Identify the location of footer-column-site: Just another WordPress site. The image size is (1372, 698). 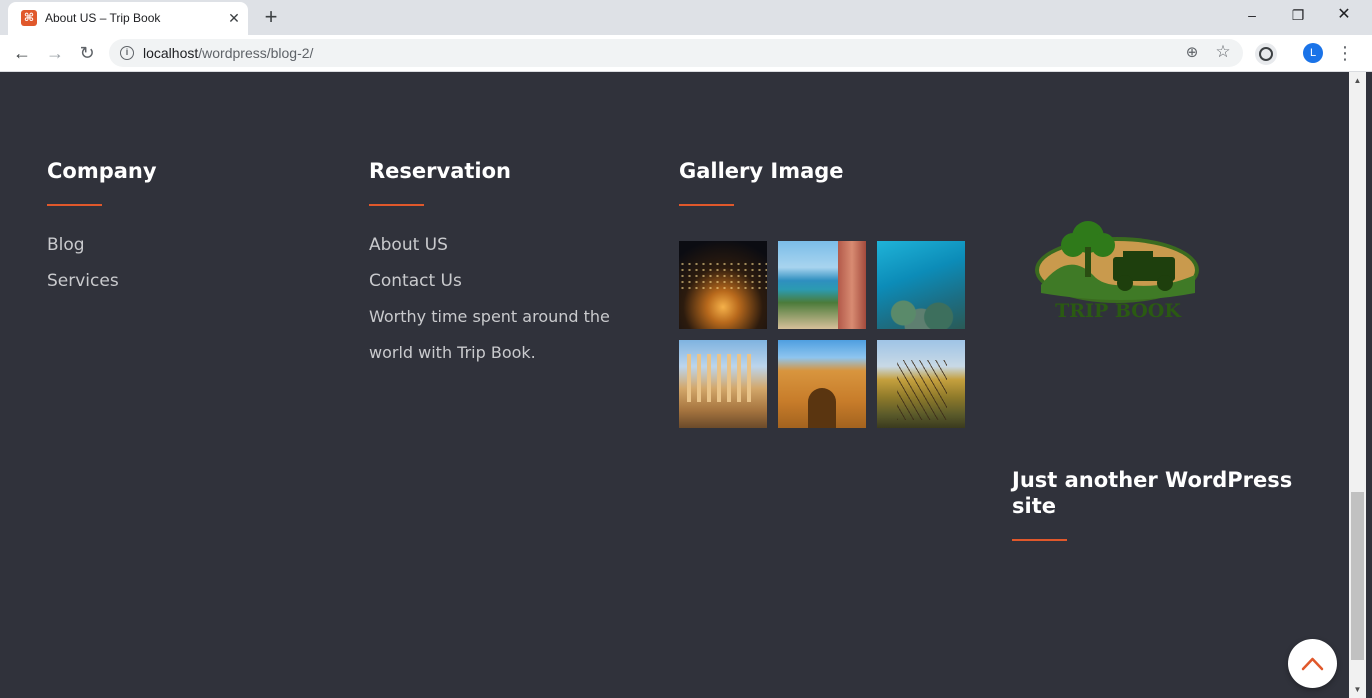
(1162, 504).